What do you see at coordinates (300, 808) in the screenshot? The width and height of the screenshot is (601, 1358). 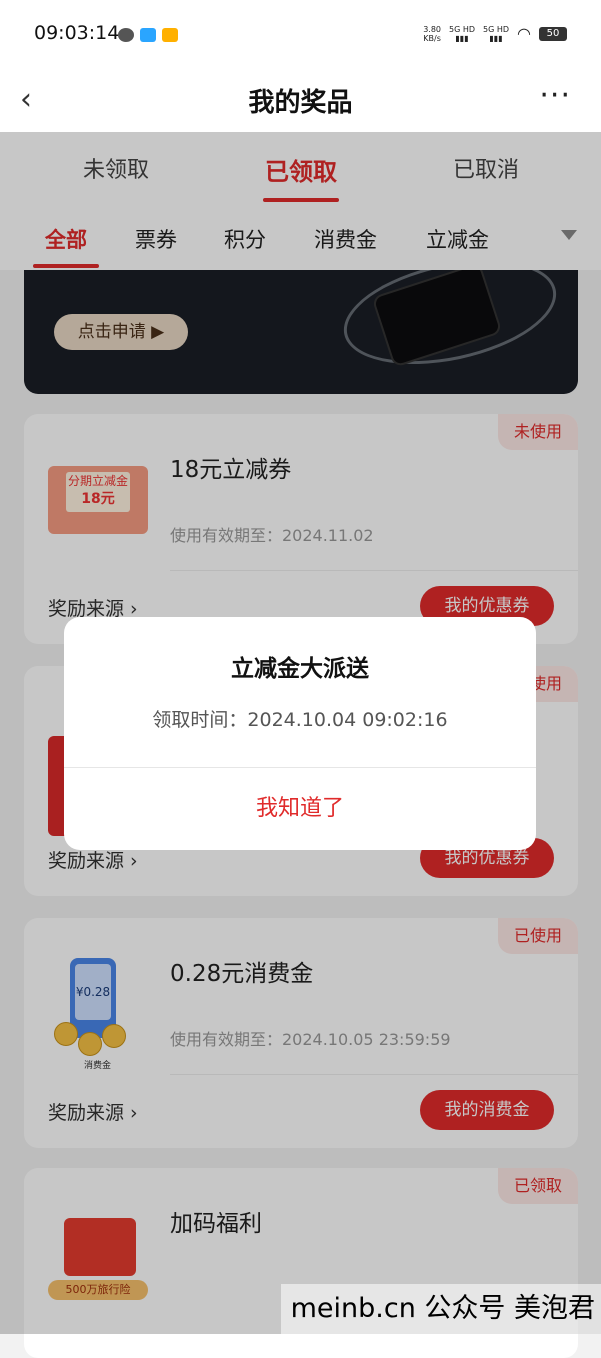 I see `got-it-button: 我知道了` at bounding box center [300, 808].